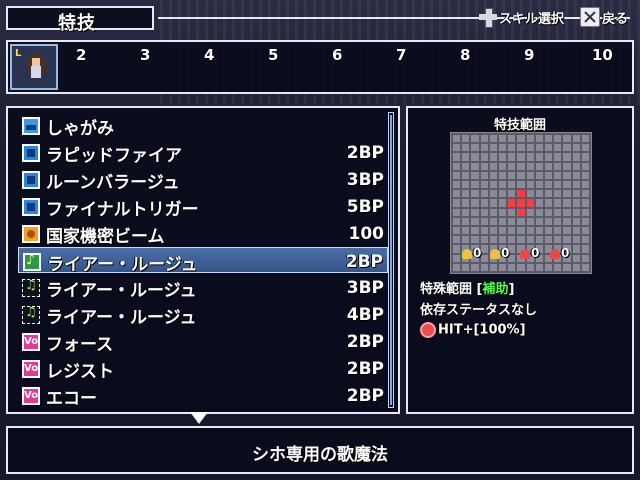  I want to click on party-slot-6: 6, so click(337, 55).